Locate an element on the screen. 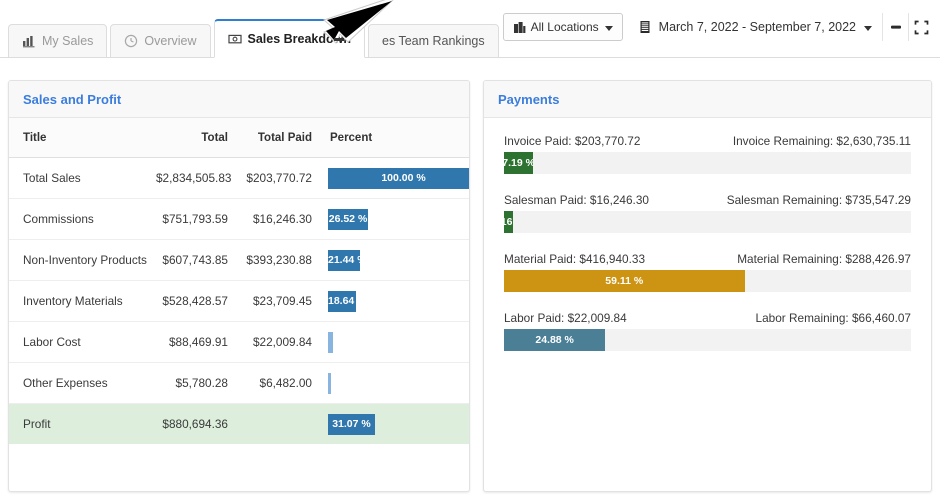 This screenshot has height=500, width=940. row-percent-cell: 18.64 % is located at coordinates (394, 301).